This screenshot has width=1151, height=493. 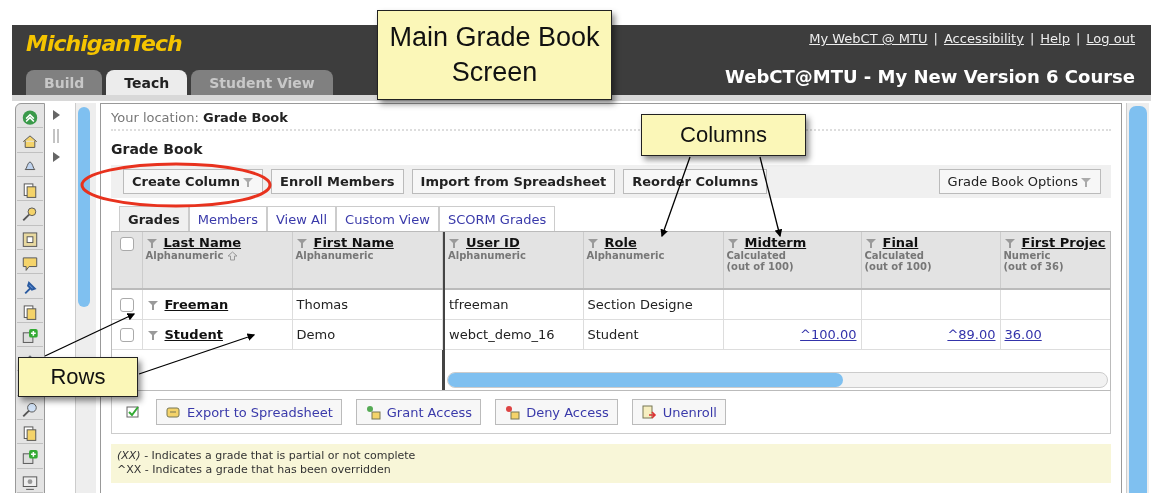 I want to click on table-cell: Demo, so click(x=367, y=334).